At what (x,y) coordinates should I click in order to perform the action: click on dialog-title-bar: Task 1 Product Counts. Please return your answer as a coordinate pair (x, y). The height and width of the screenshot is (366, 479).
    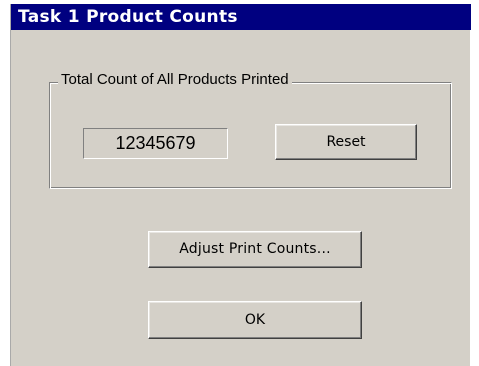
    Looking at the image, I should click on (241, 17).